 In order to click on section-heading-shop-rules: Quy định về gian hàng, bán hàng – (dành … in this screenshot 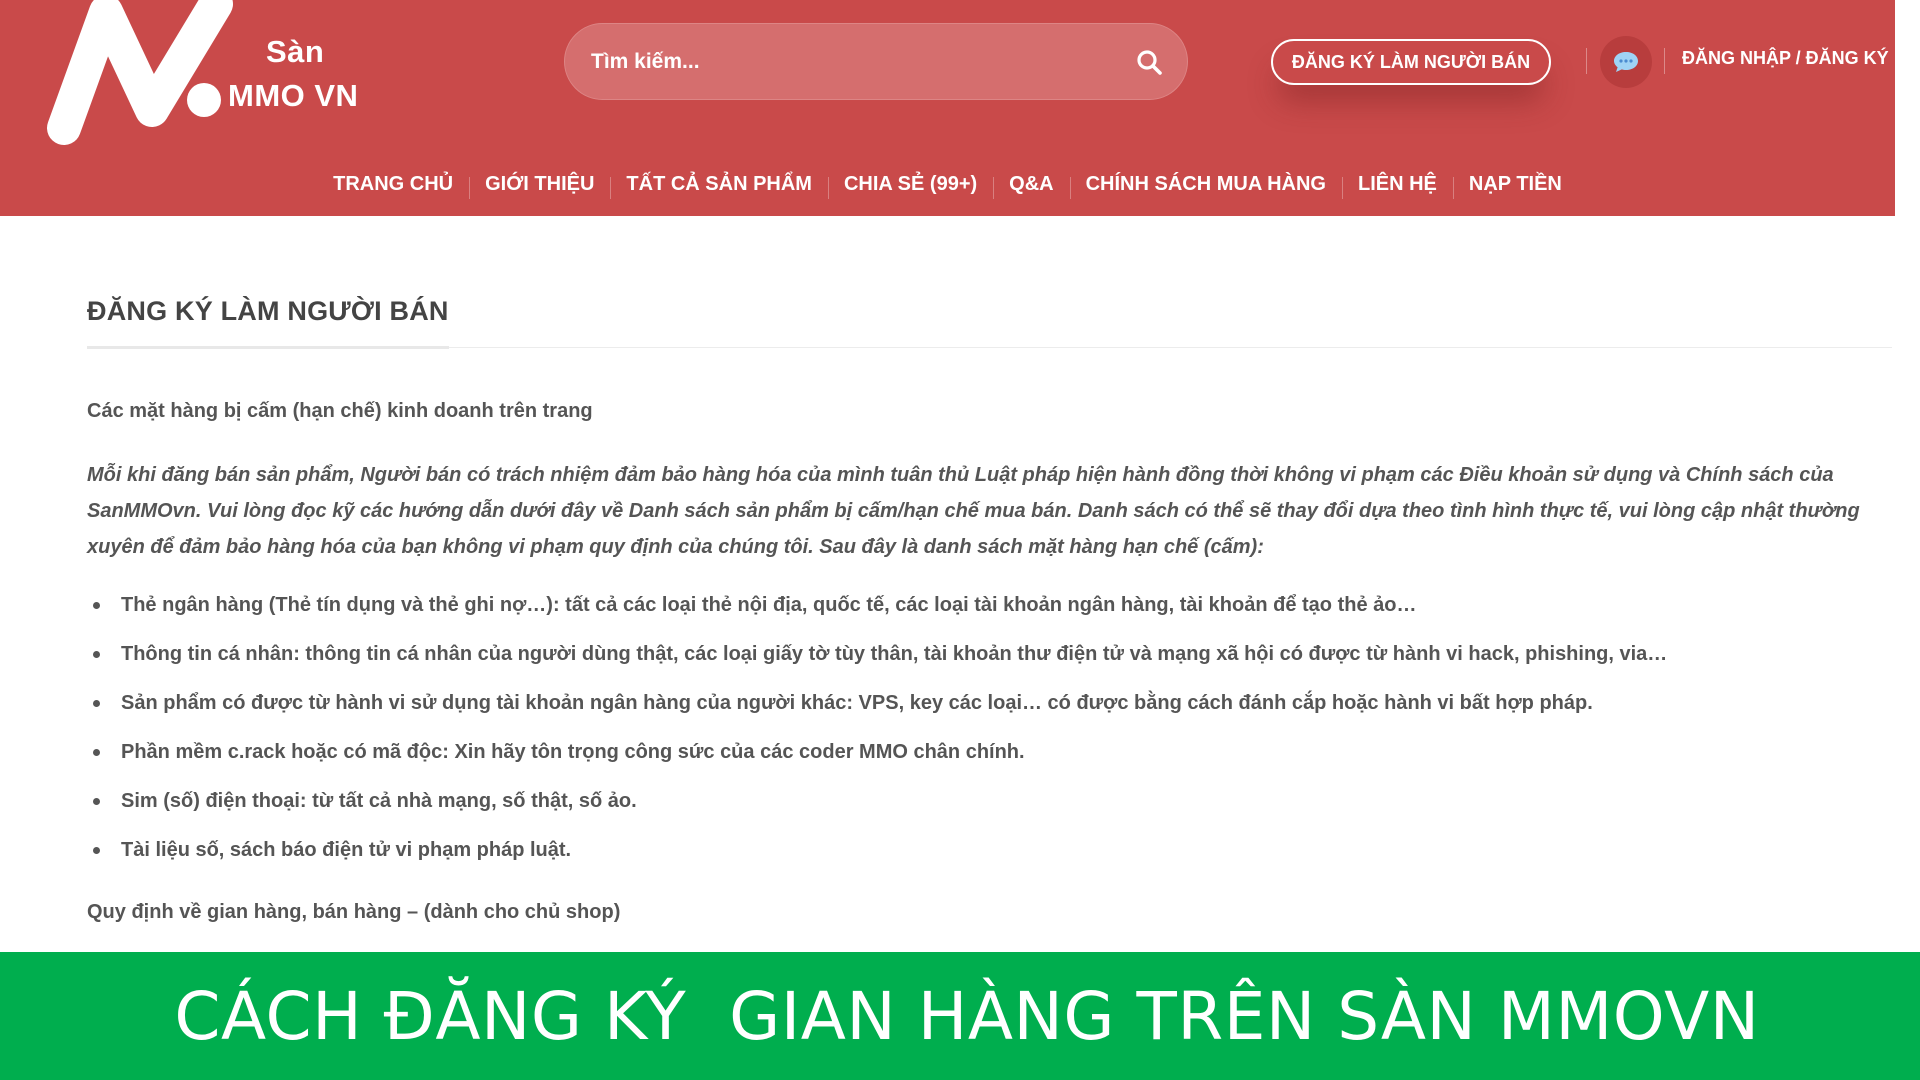, I will do `click(354, 912)`.